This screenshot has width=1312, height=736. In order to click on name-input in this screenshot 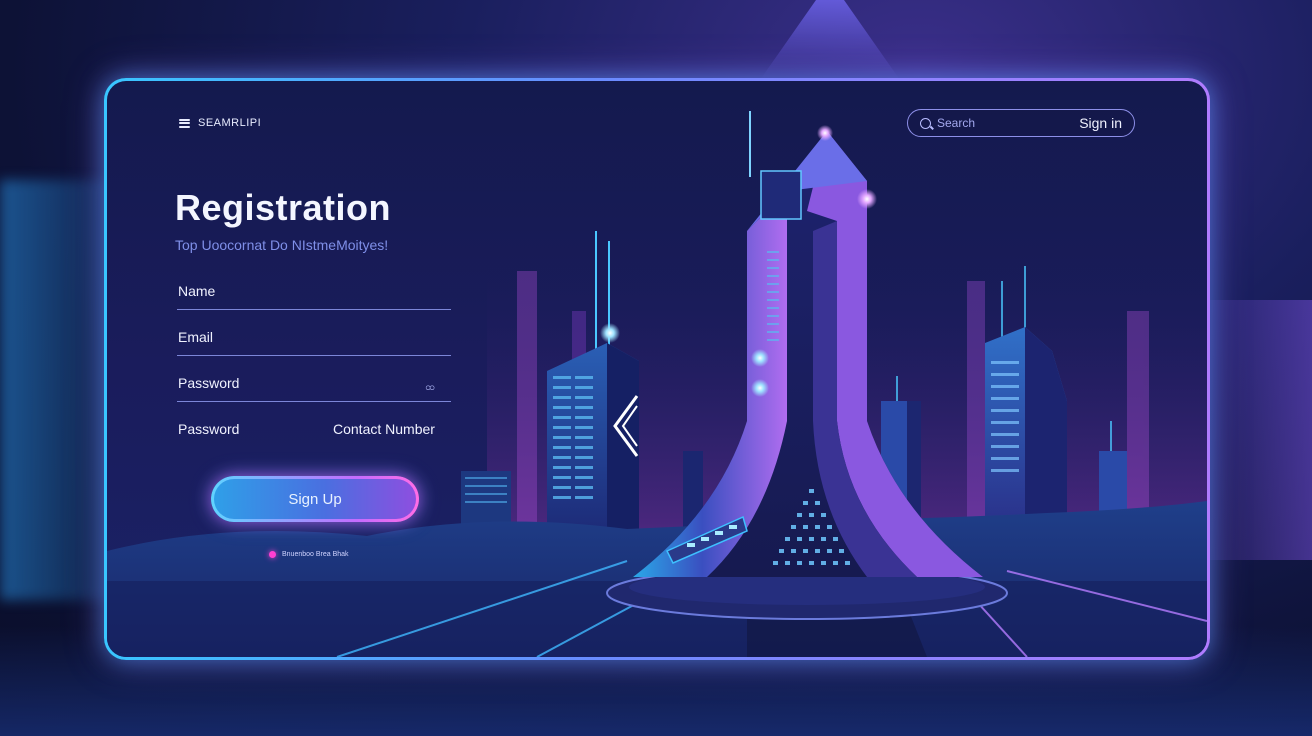, I will do `click(316, 295)`.